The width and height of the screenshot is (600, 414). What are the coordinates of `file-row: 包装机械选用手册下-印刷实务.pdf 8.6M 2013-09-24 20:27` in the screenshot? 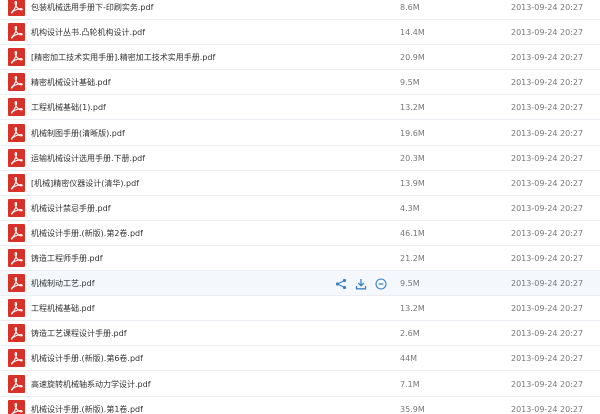 It's located at (300, 10).